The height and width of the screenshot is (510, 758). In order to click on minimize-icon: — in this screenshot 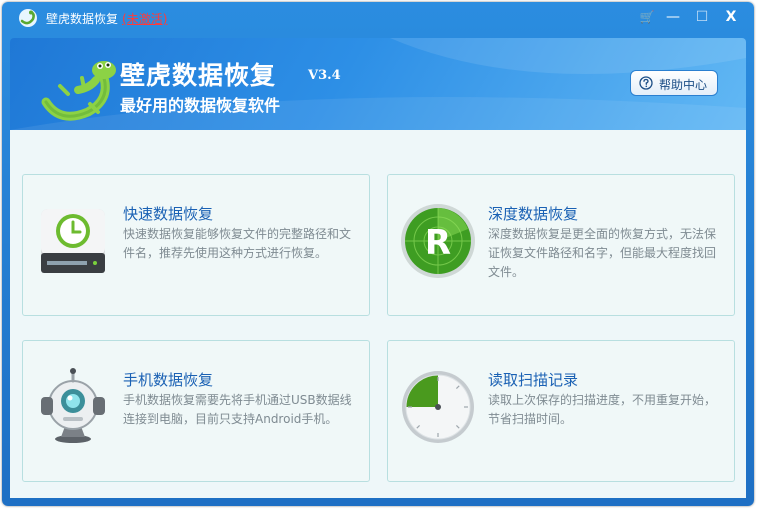, I will do `click(673, 17)`.